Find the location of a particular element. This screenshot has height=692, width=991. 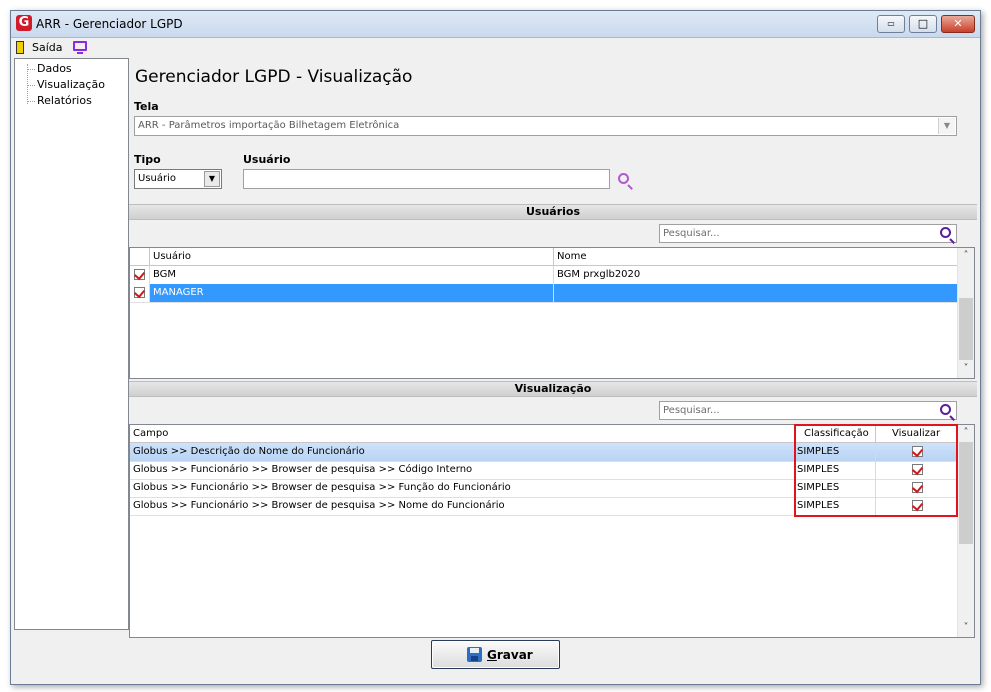

usuarios-scrollbar: ˄ ˅ is located at coordinates (965, 313).